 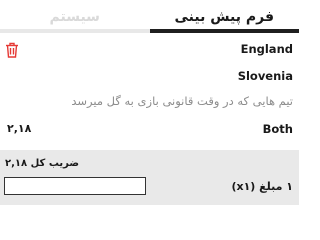 I want to click on selection: Both, so click(x=277, y=129).